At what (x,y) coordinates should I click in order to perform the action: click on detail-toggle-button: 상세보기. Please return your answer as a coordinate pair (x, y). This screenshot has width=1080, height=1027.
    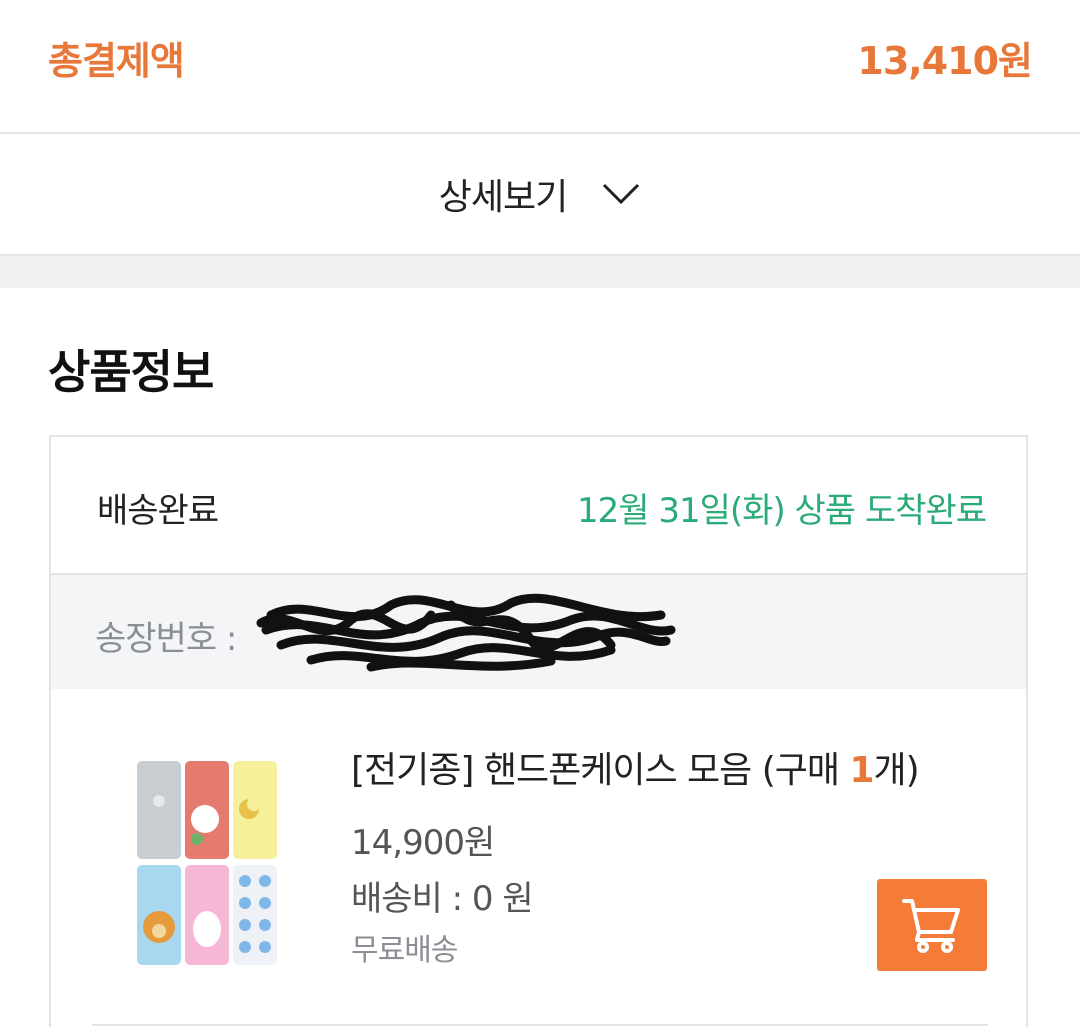
    Looking at the image, I should click on (540, 195).